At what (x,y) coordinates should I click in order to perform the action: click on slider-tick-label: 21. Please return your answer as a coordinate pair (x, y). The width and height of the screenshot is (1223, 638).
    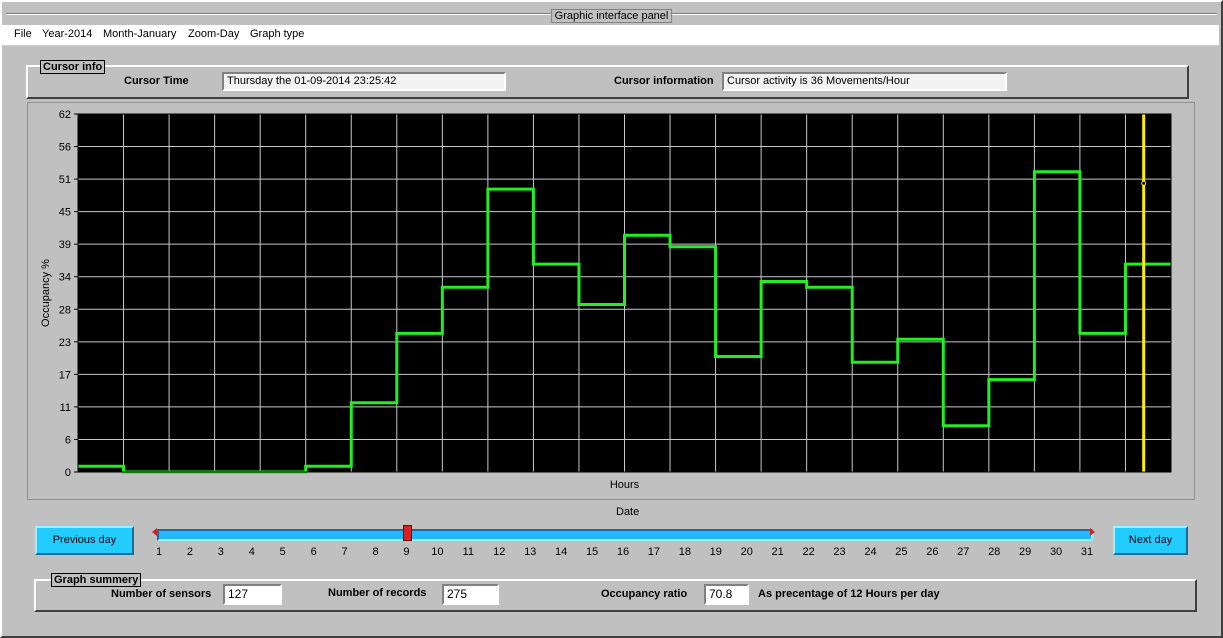
    Looking at the image, I should click on (777, 552).